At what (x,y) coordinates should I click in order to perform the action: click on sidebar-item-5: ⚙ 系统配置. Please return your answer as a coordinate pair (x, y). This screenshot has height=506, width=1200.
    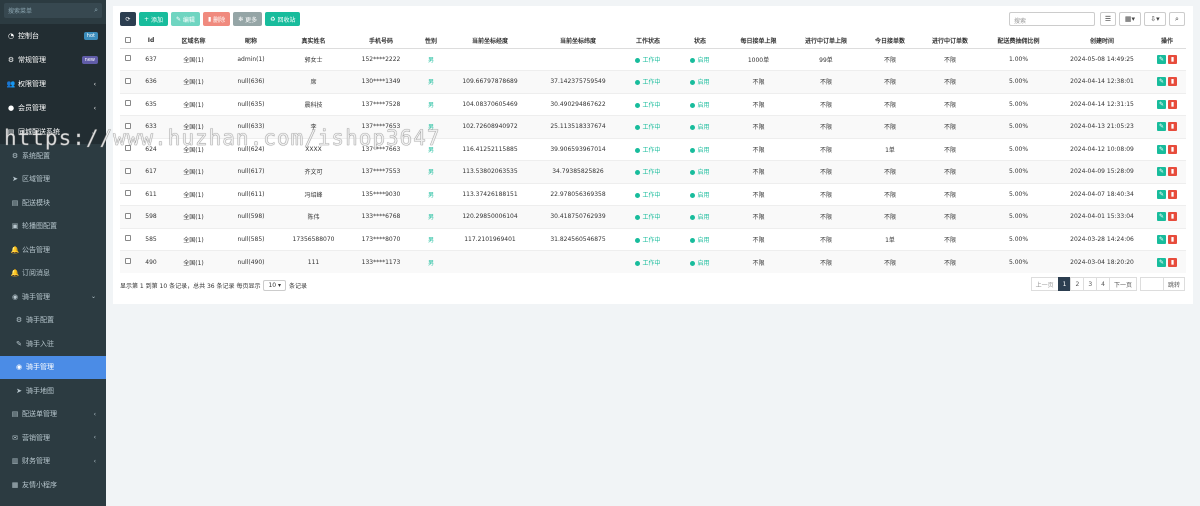
    Looking at the image, I should click on (53, 156).